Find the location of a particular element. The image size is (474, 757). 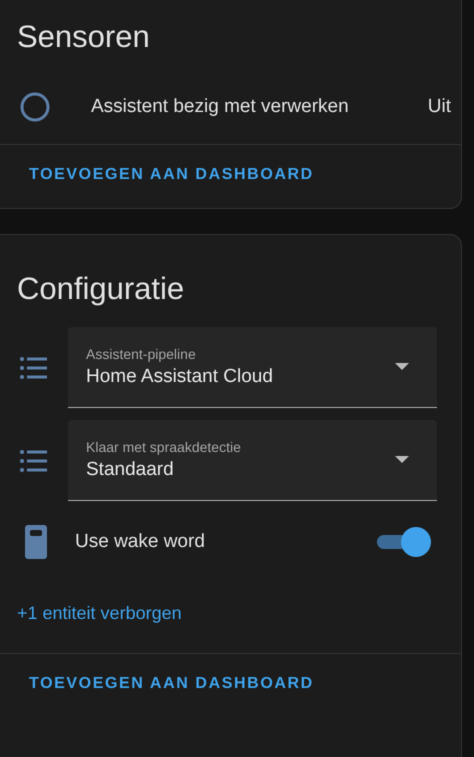

entity-state: Uit is located at coordinates (439, 107).